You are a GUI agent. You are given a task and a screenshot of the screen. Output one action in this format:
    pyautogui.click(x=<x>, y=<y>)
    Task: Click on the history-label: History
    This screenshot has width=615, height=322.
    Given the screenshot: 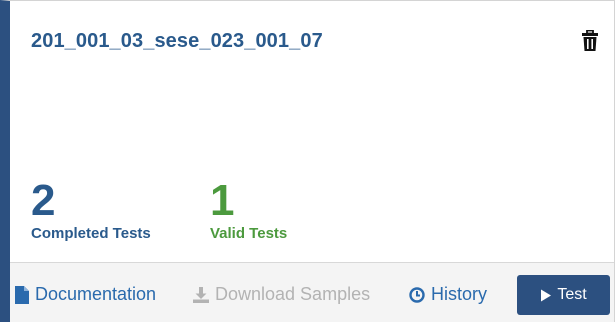 What is the action you would take?
    pyautogui.click(x=459, y=294)
    